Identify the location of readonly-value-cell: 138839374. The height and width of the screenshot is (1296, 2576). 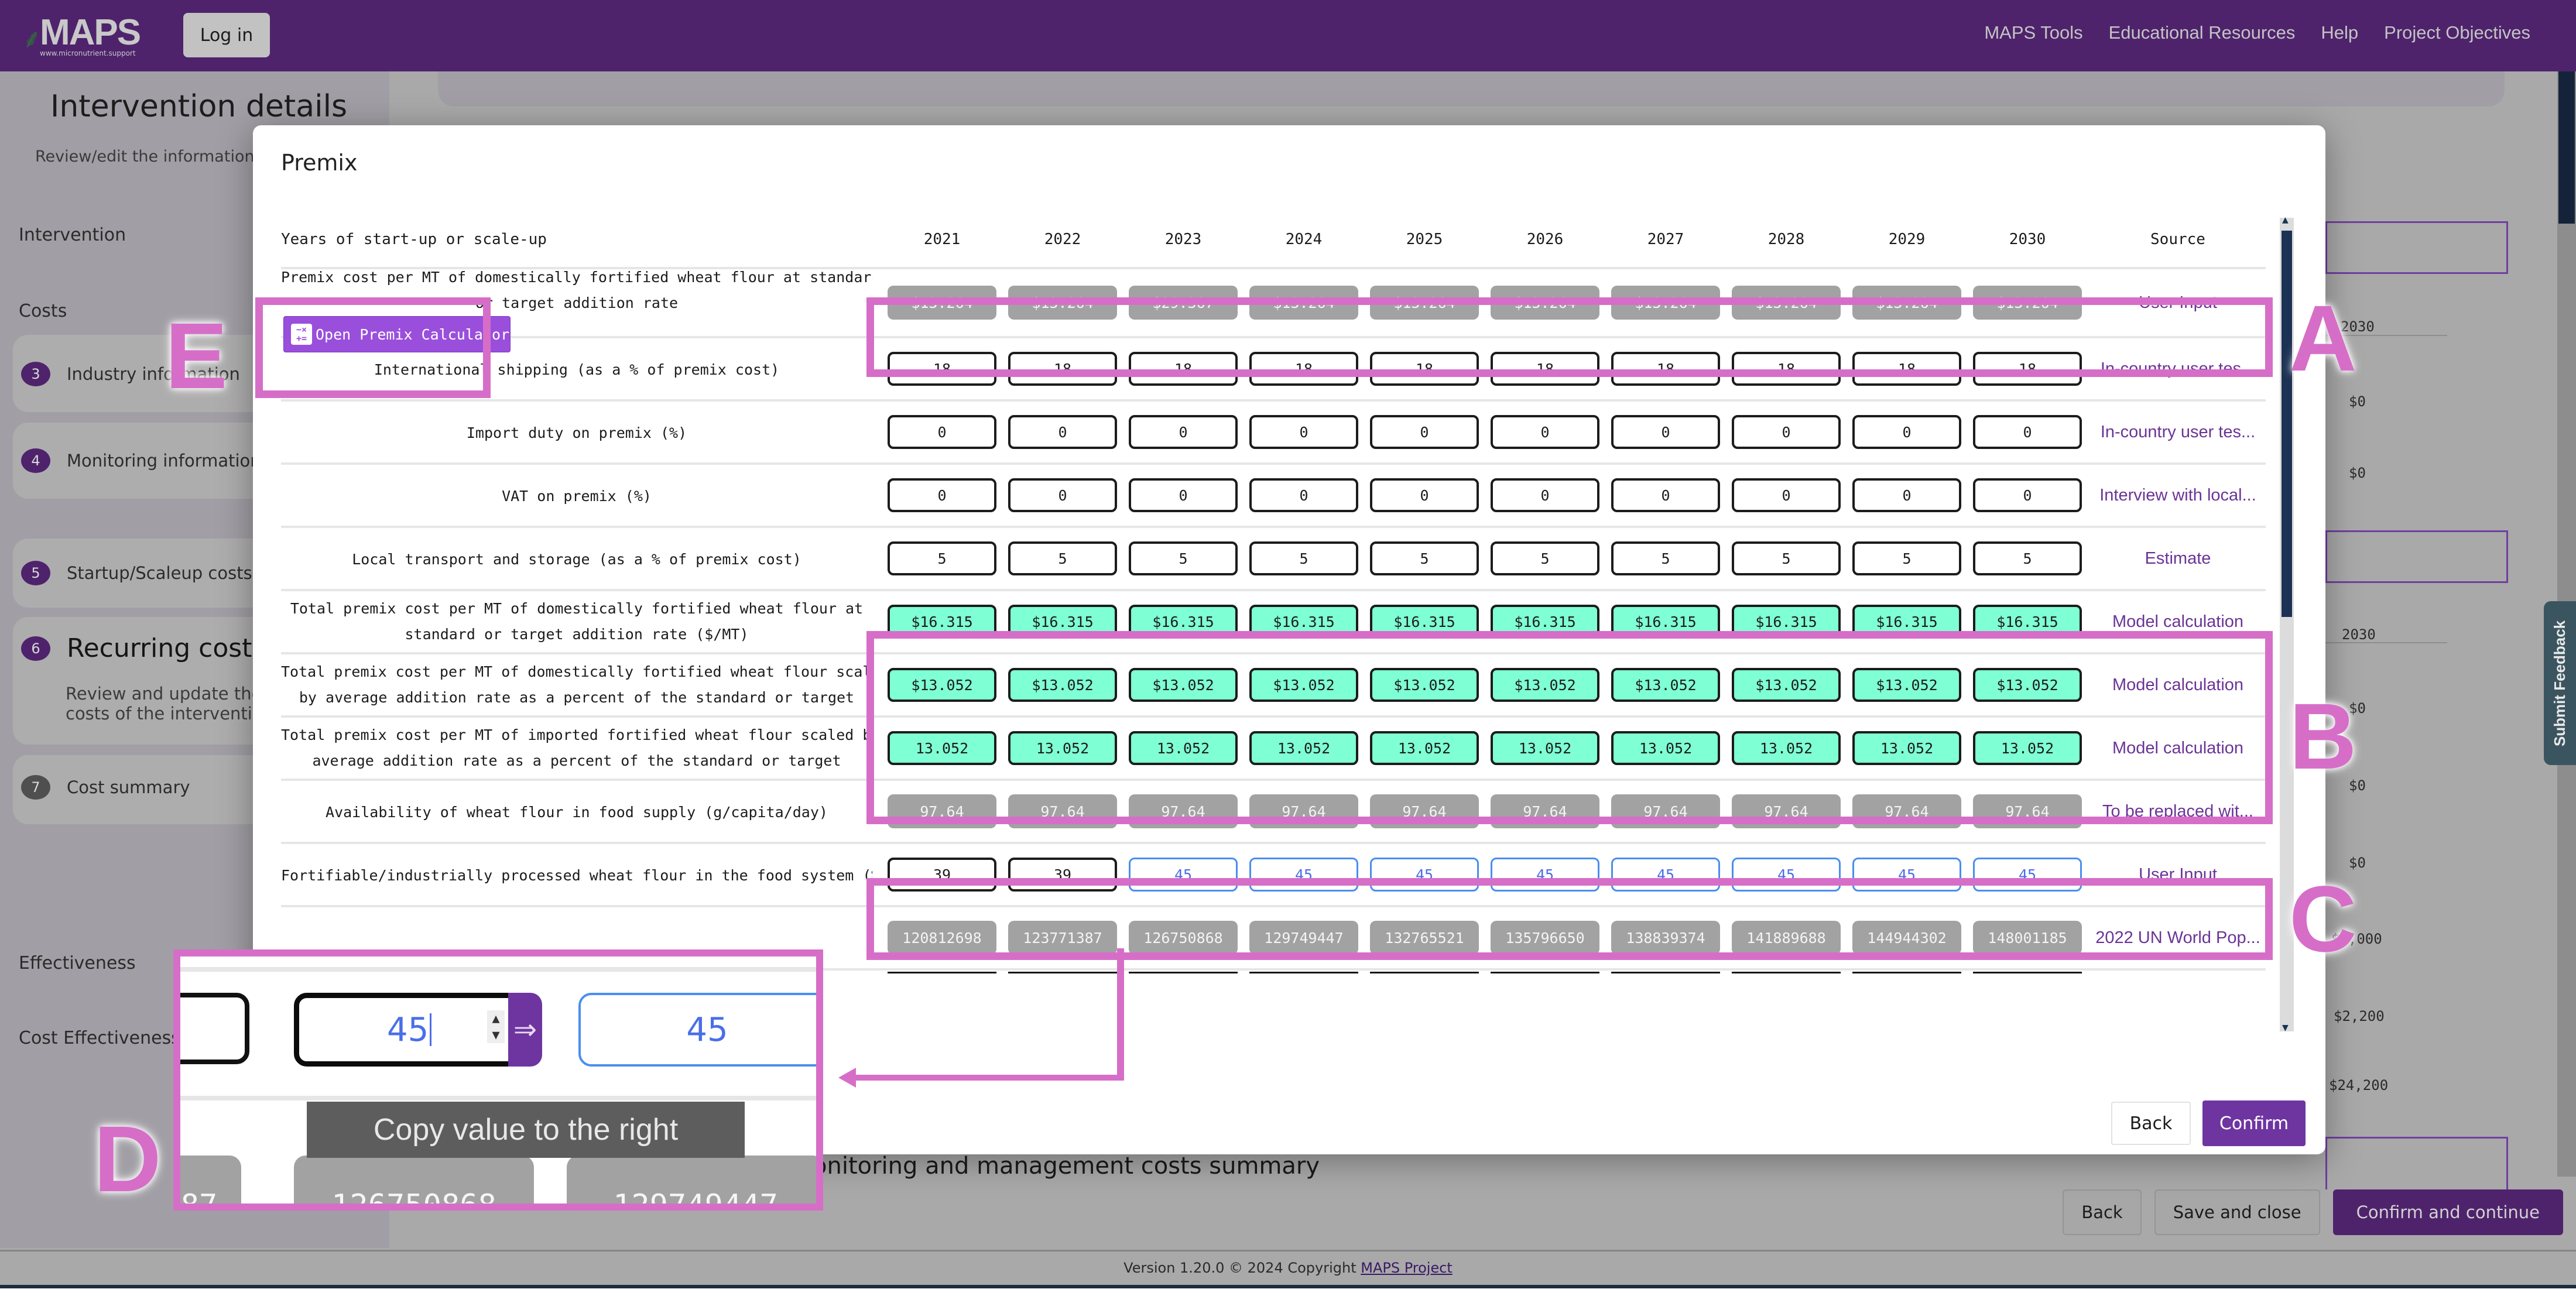
(1665, 938).